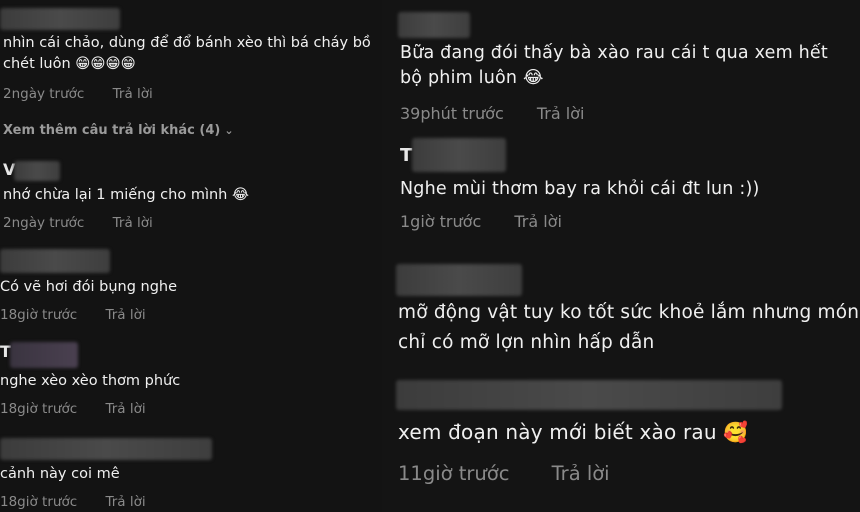 The height and width of the screenshot is (512, 860). What do you see at coordinates (229, 130) in the screenshot?
I see `chevron-down-icon: ⌄` at bounding box center [229, 130].